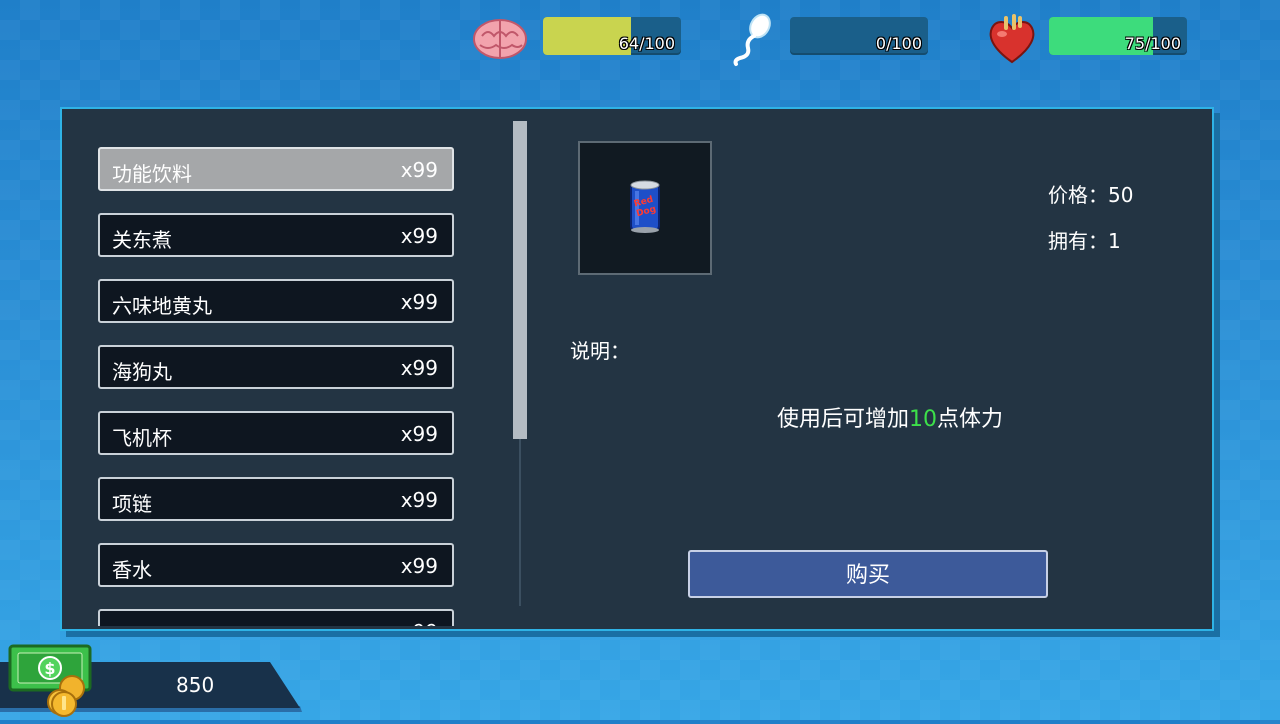 The height and width of the screenshot is (724, 1280). Describe the element at coordinates (520, 280) in the screenshot. I see `scrollbar-thumb` at that location.